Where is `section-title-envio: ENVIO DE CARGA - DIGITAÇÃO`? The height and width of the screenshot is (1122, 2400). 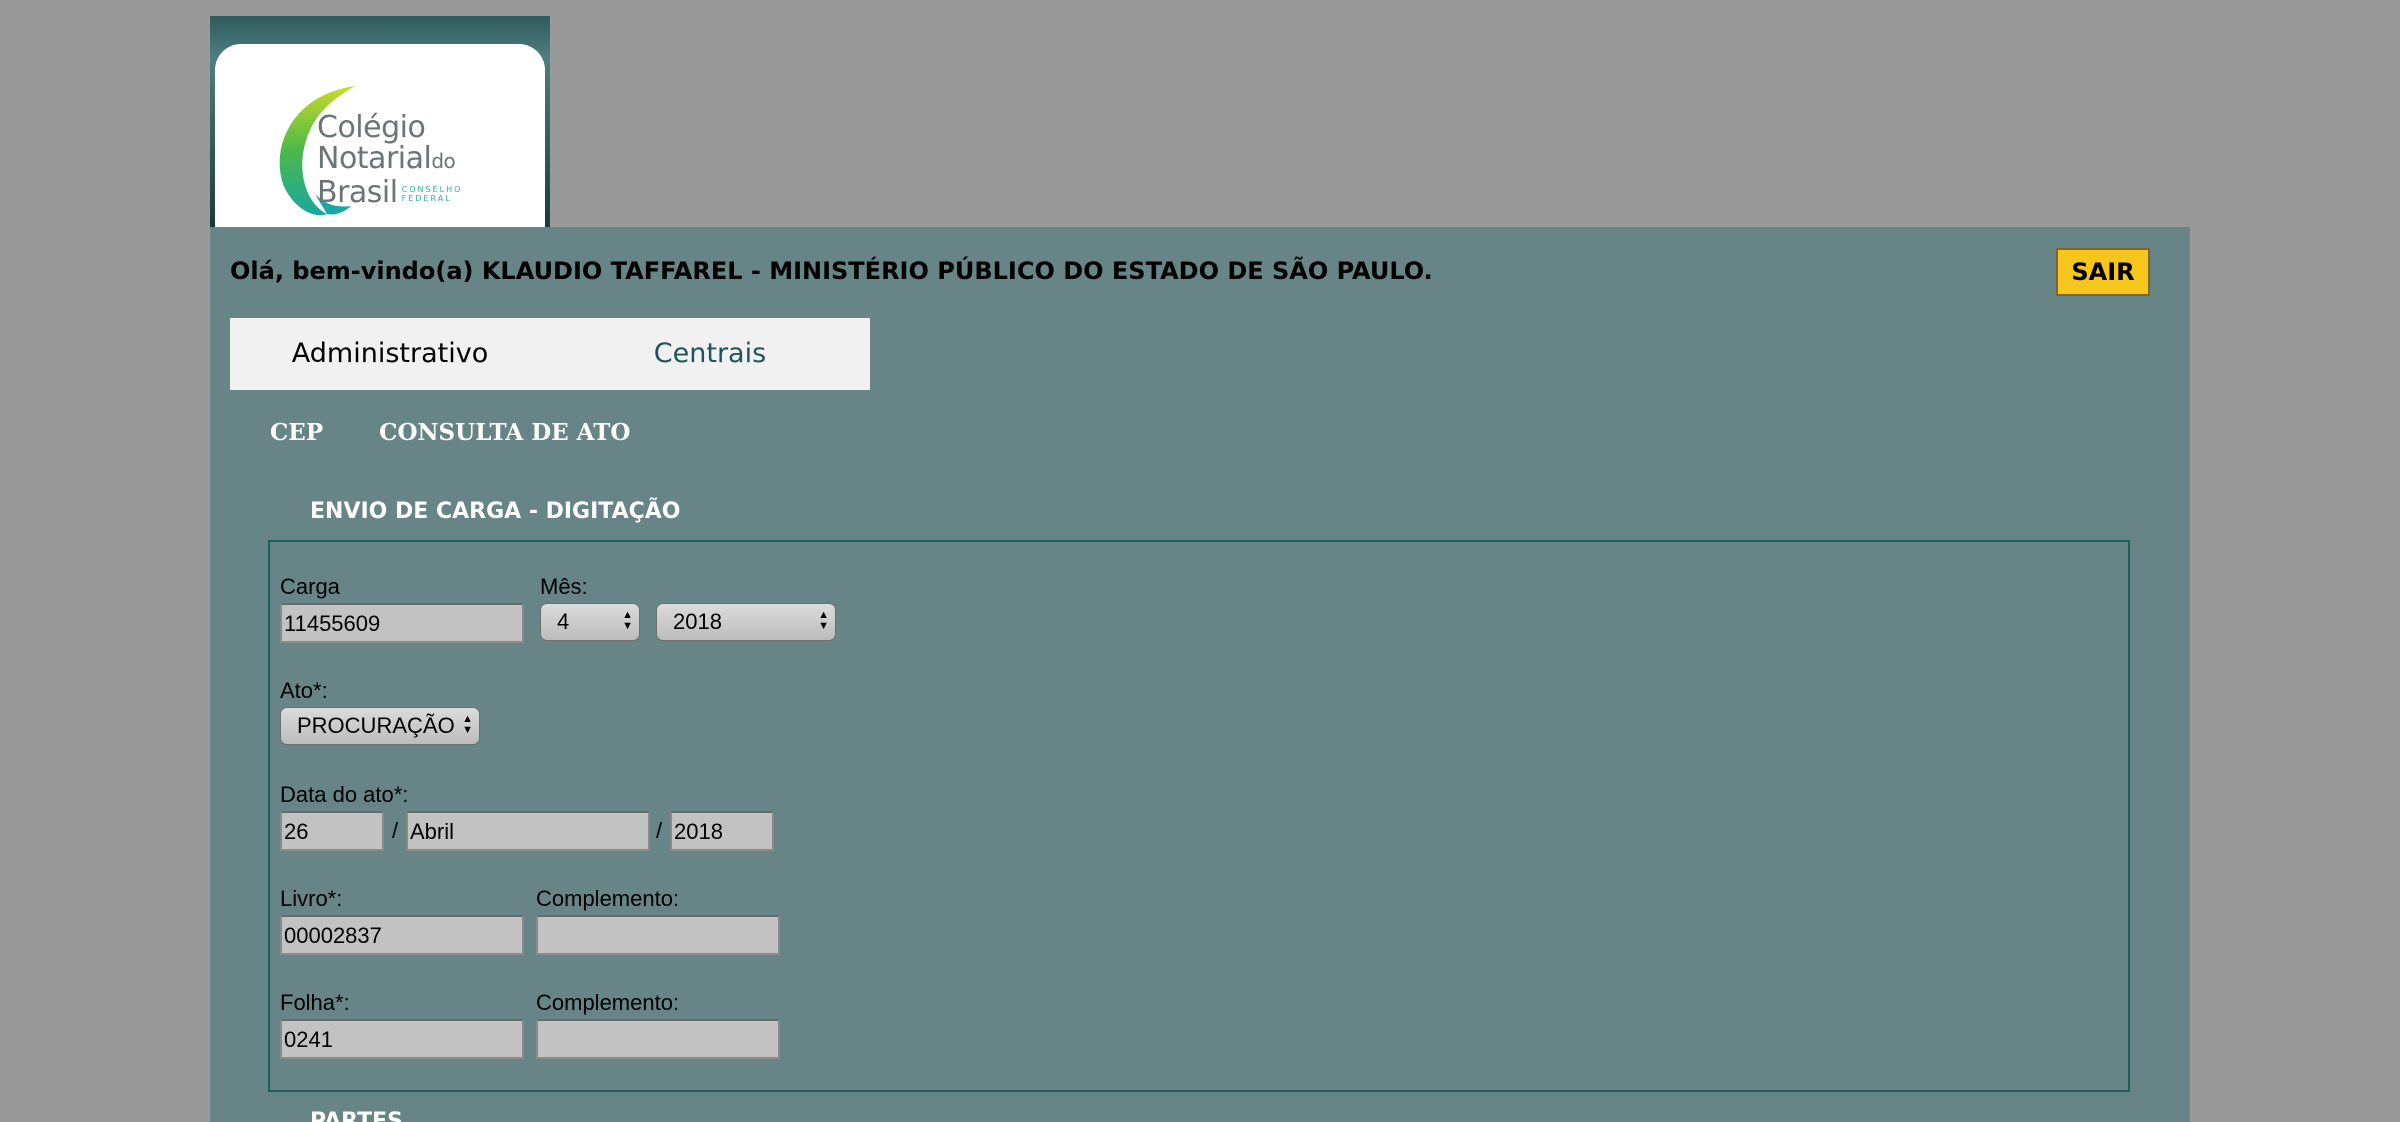 section-title-envio: ENVIO DE CARGA - DIGITAÇÃO is located at coordinates (495, 511).